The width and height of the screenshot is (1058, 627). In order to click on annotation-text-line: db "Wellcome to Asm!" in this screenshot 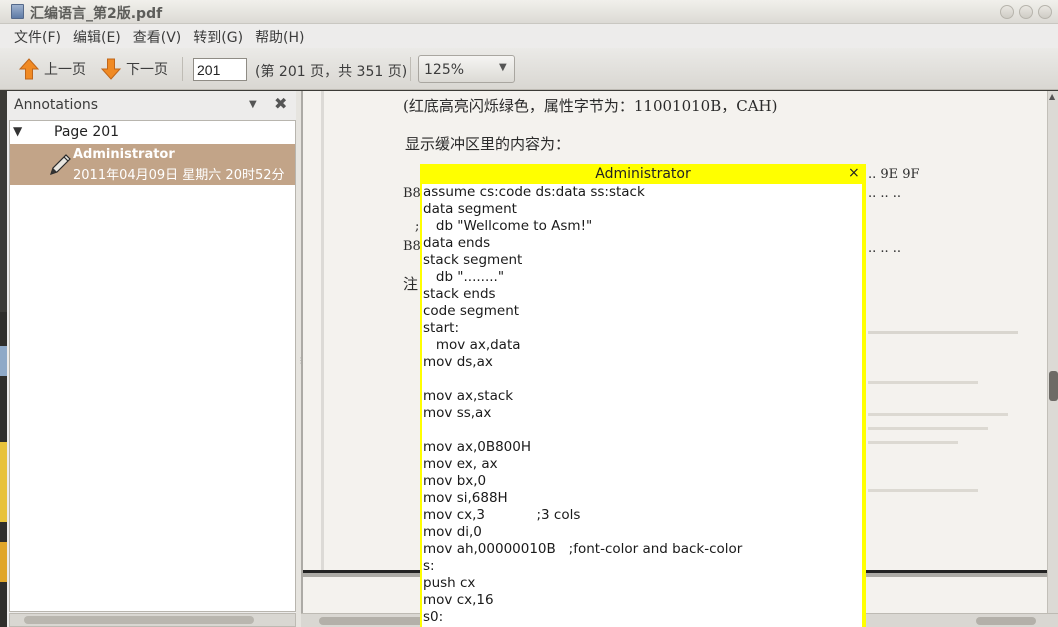, I will do `click(508, 226)`.